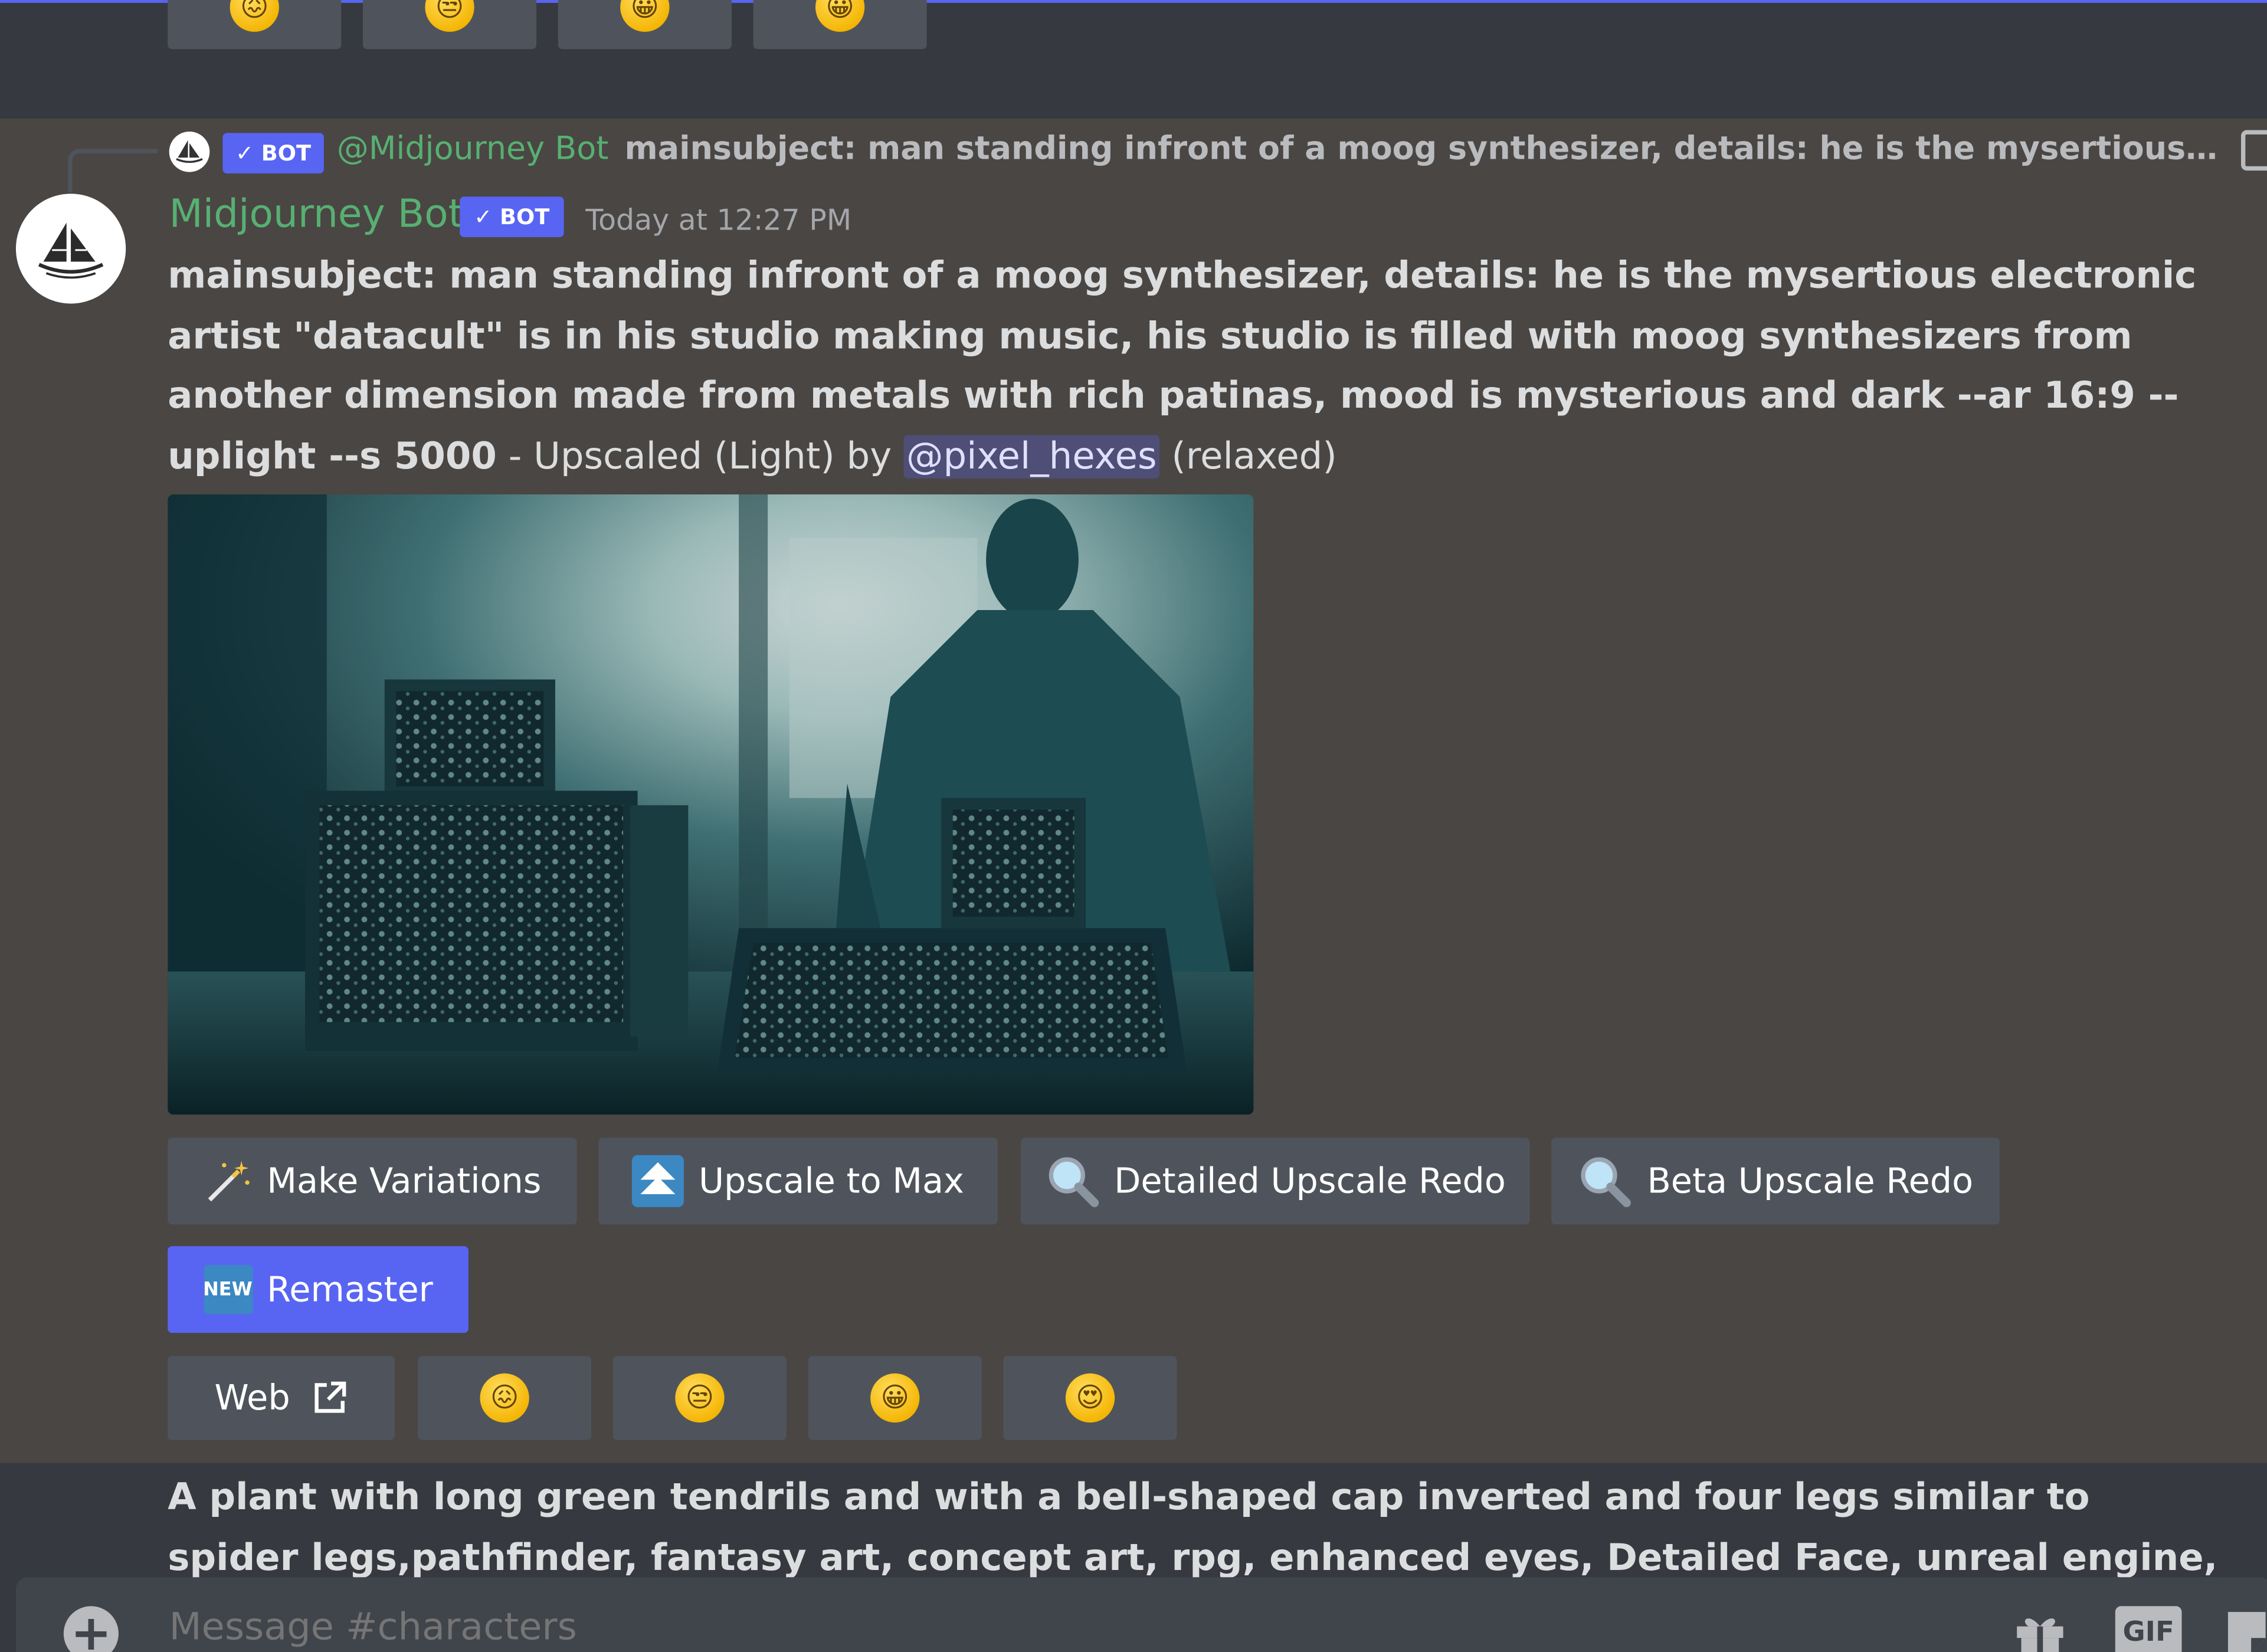  I want to click on confounded-face-icon: 😖, so click(504, 1398).